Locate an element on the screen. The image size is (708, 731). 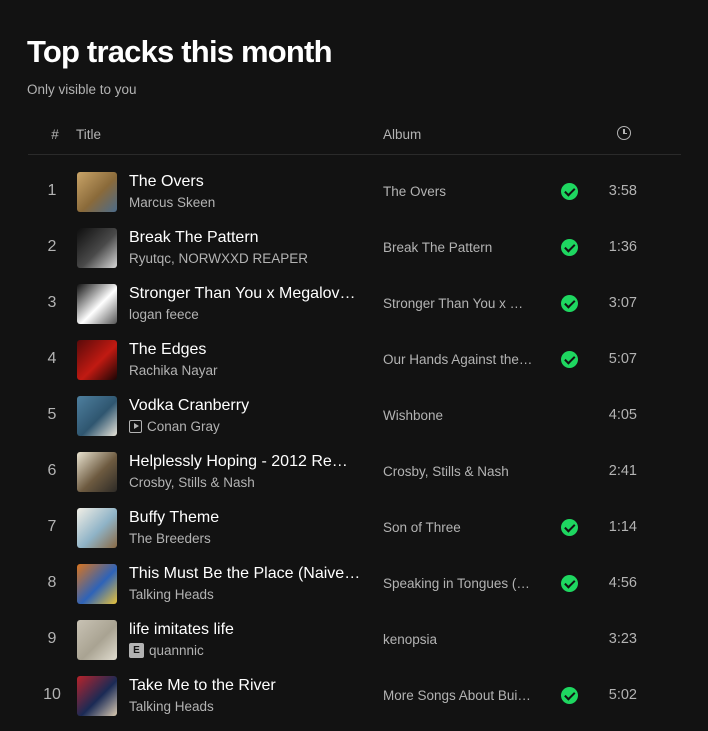
track-duration: 5:07 is located at coordinates (622, 359).